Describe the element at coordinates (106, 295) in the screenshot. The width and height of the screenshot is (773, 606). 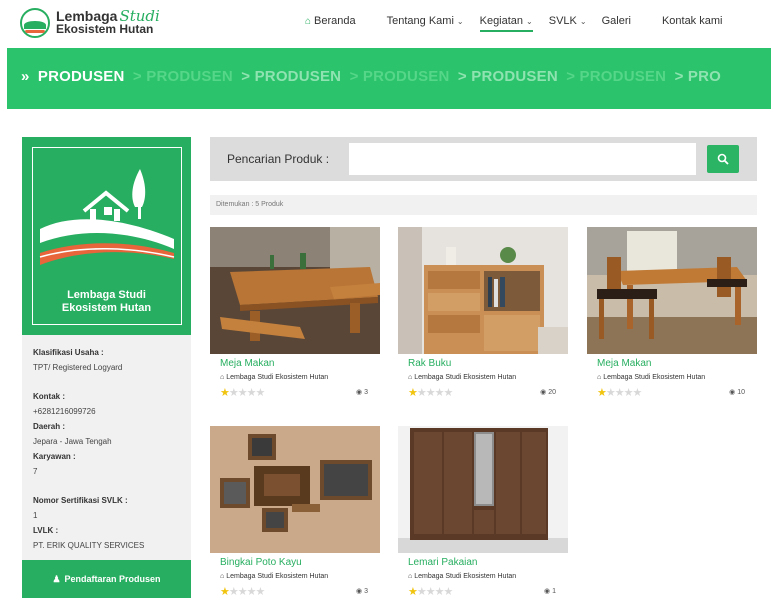
I see `producer-name-line: Lembaga Studi` at that location.